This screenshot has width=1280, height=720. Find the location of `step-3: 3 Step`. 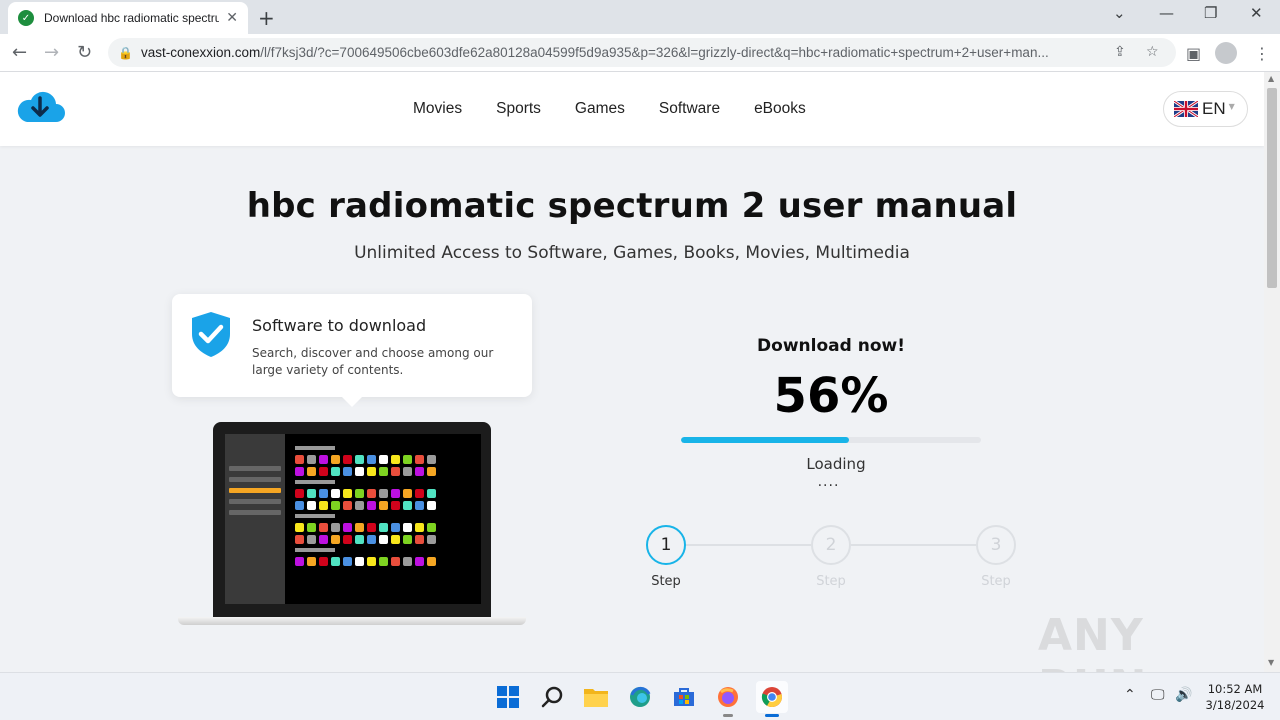

step-3: 3 Step is located at coordinates (996, 557).